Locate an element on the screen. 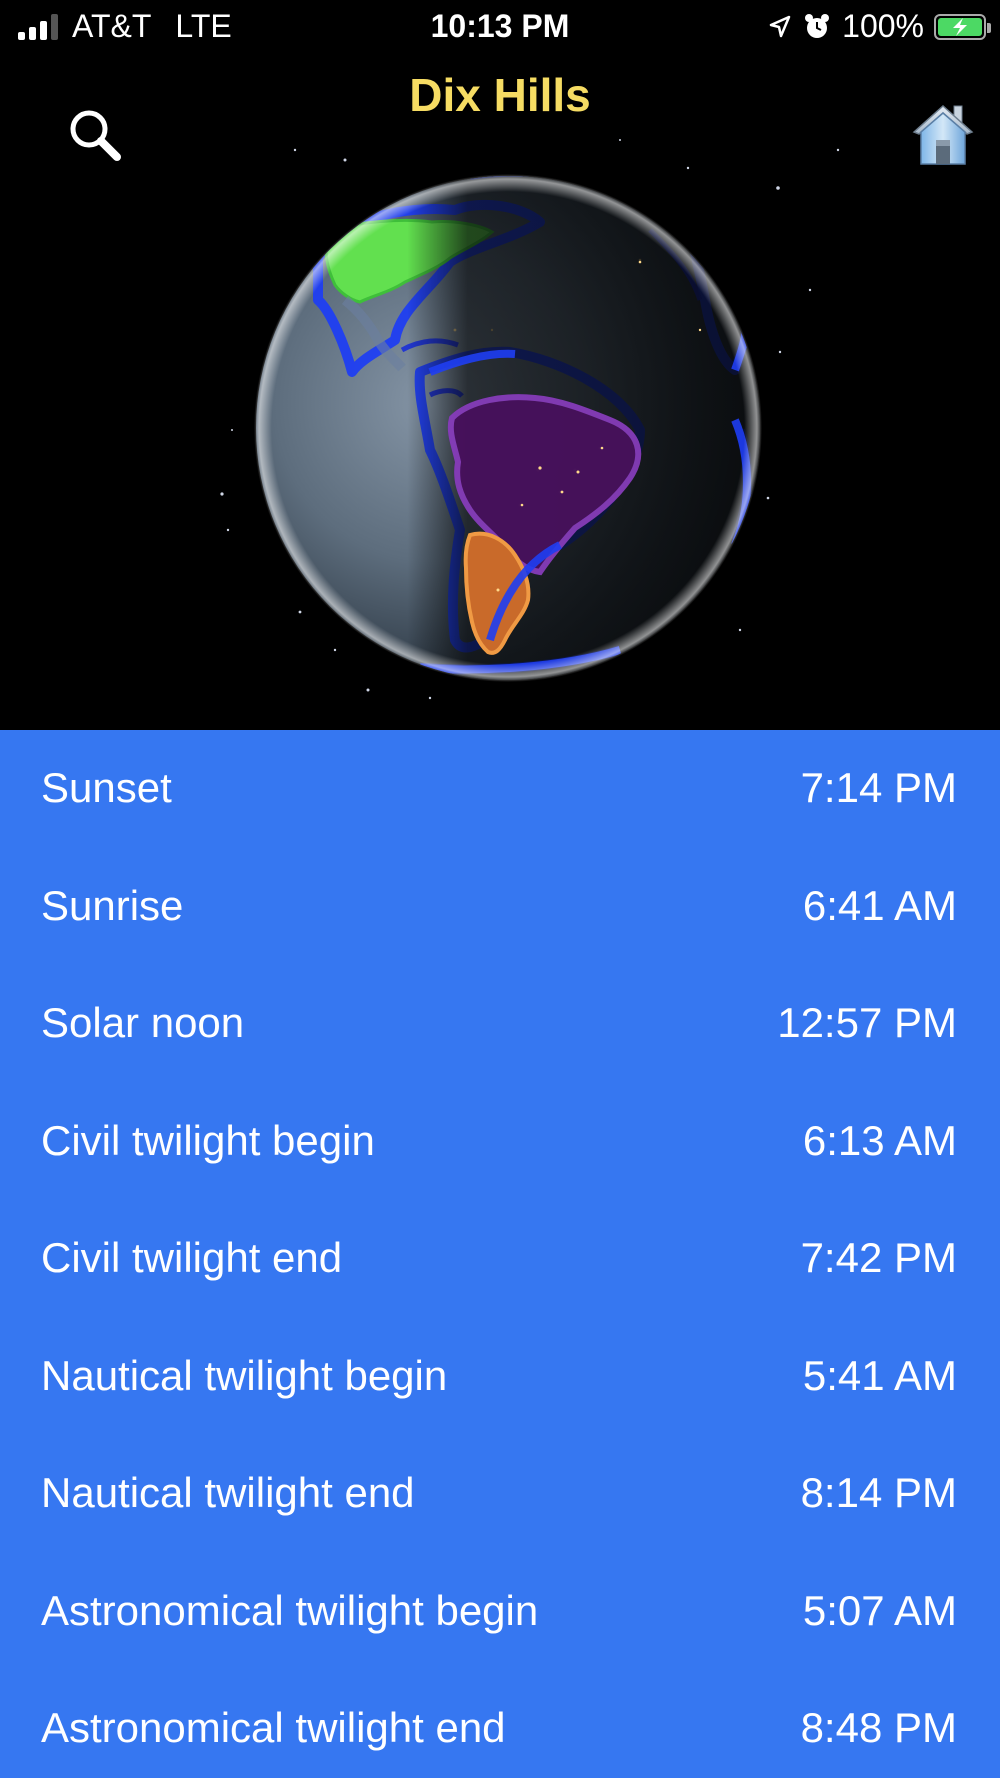 This screenshot has width=1000, height=1778. time-label: Civil twilight begin is located at coordinates (208, 1140).